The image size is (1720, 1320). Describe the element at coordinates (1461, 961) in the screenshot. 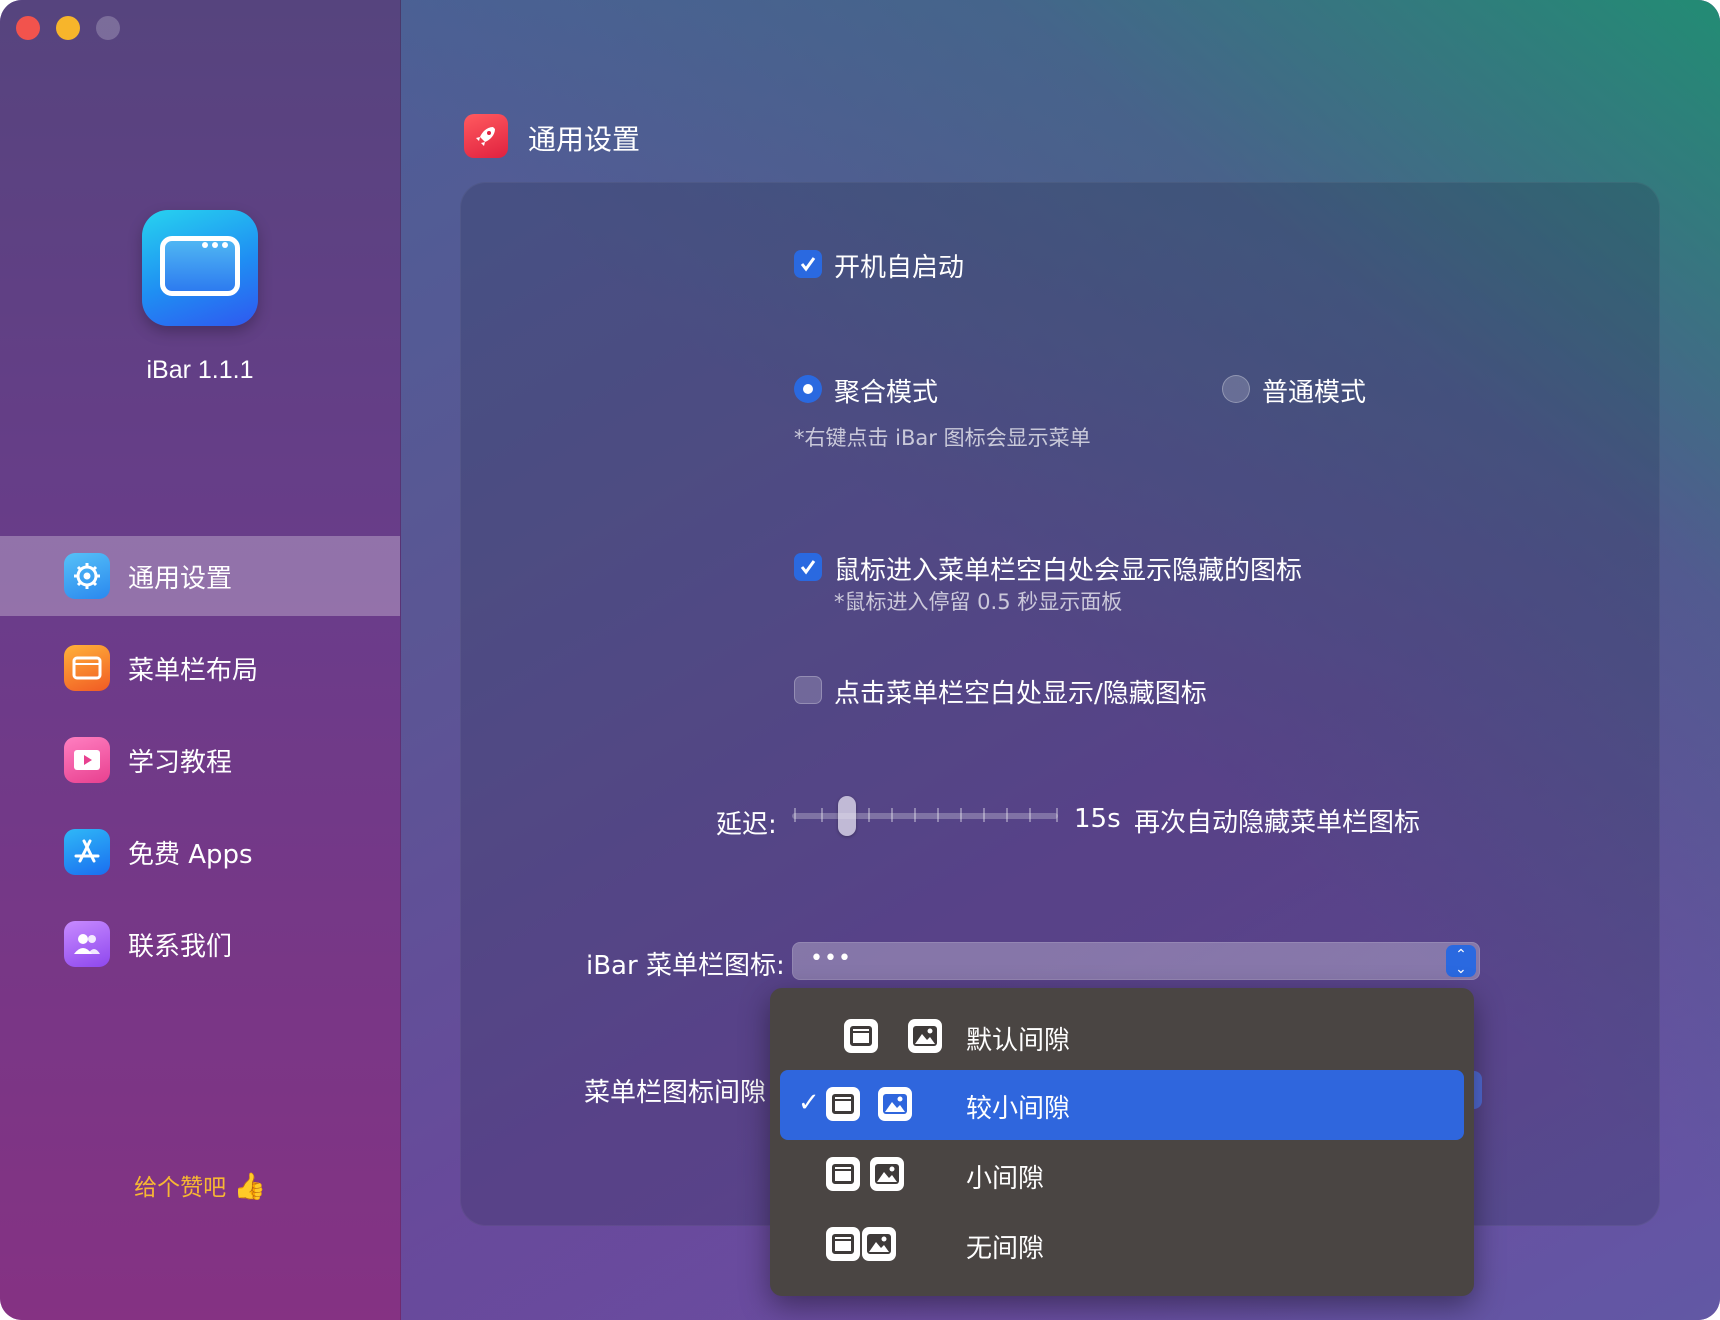

I see `chevron-updown-icon: ⌃ ⌃` at that location.